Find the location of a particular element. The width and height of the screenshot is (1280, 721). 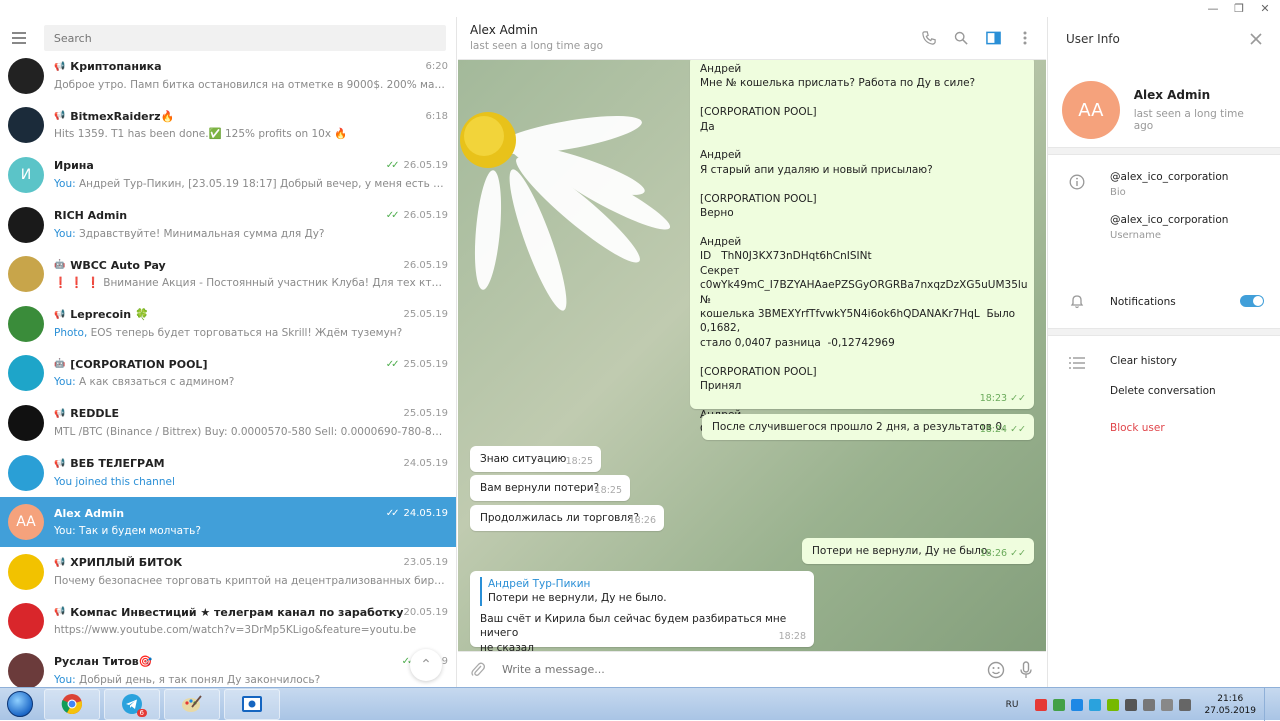

chat-time: ✓✓ 24.05.19 is located at coordinates (416, 513).